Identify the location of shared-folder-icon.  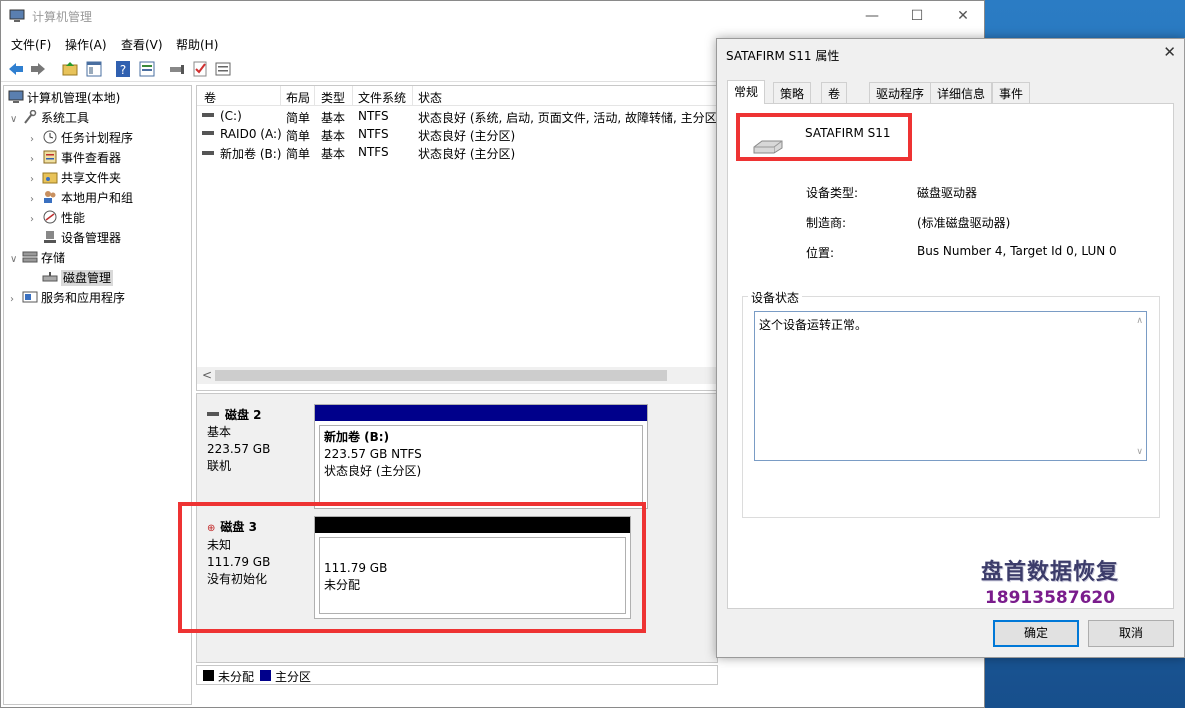
(50, 178).